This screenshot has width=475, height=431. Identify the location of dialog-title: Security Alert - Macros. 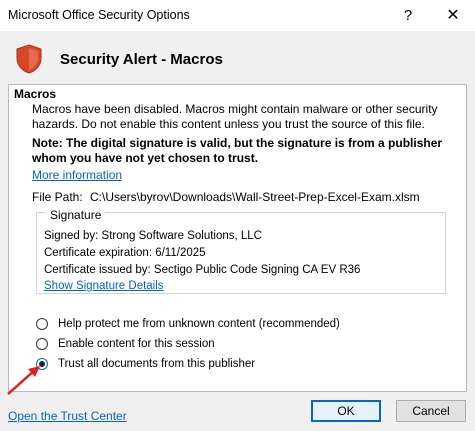
(141, 59).